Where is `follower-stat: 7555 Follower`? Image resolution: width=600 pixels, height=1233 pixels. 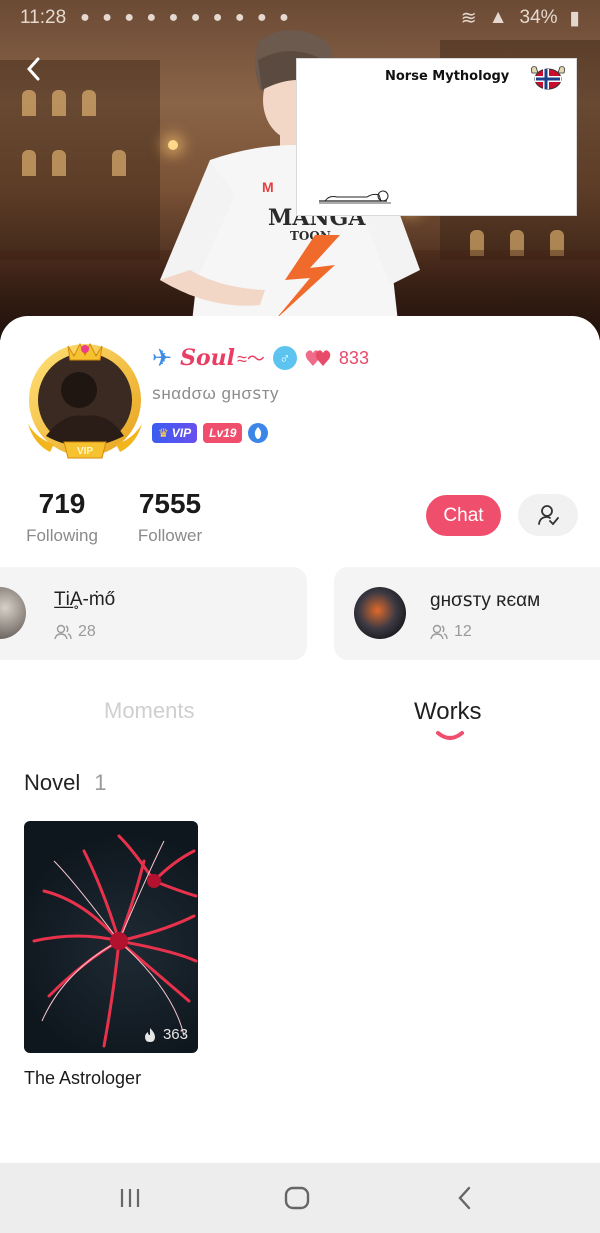
follower-stat: 7555 Follower is located at coordinates (170, 517).